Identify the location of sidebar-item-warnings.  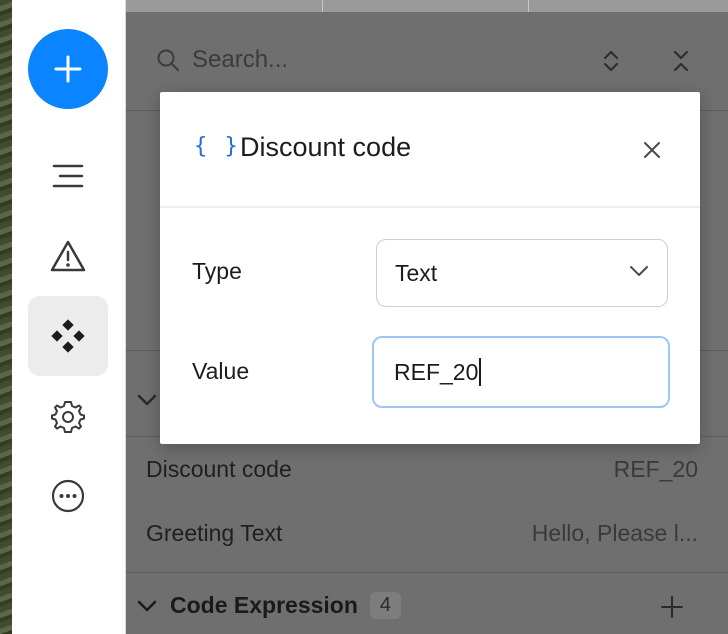
(68, 256).